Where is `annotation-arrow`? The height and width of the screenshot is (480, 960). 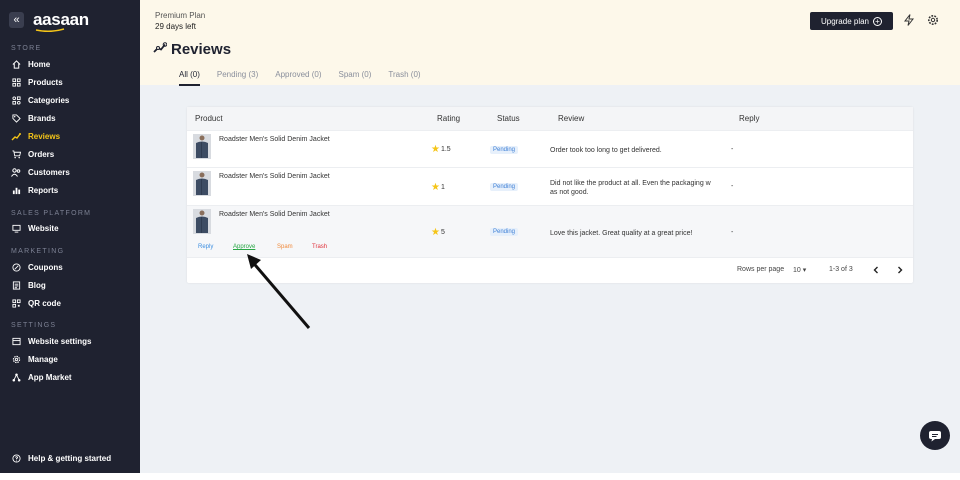
annotation-arrow is located at coordinates (279, 291).